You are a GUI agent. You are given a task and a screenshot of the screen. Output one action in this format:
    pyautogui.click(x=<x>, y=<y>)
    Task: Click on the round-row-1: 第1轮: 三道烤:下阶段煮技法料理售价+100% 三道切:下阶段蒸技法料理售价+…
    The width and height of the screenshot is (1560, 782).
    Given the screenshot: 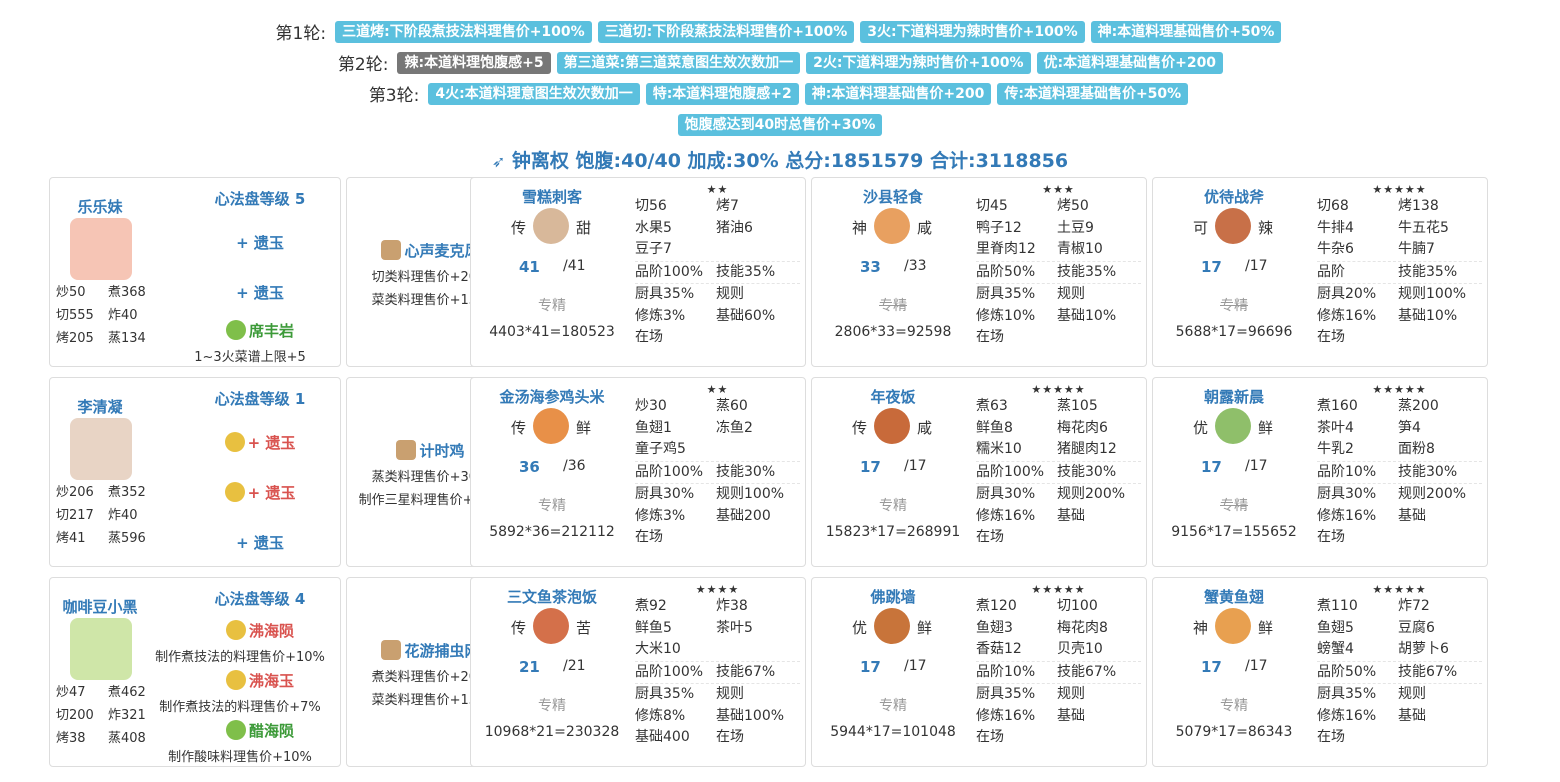 What is the action you would take?
    pyautogui.click(x=780, y=31)
    